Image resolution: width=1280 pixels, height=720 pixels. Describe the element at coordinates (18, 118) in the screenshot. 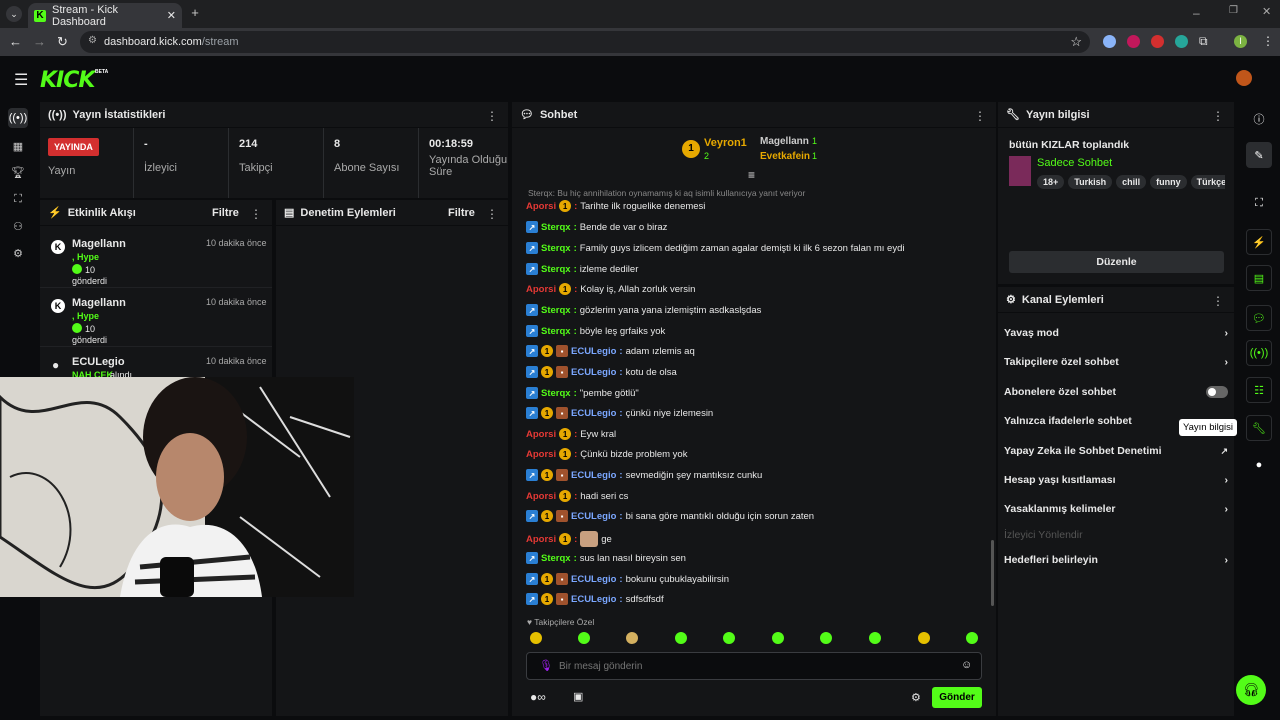

I see `nav-stream-icon: ((•))` at that location.